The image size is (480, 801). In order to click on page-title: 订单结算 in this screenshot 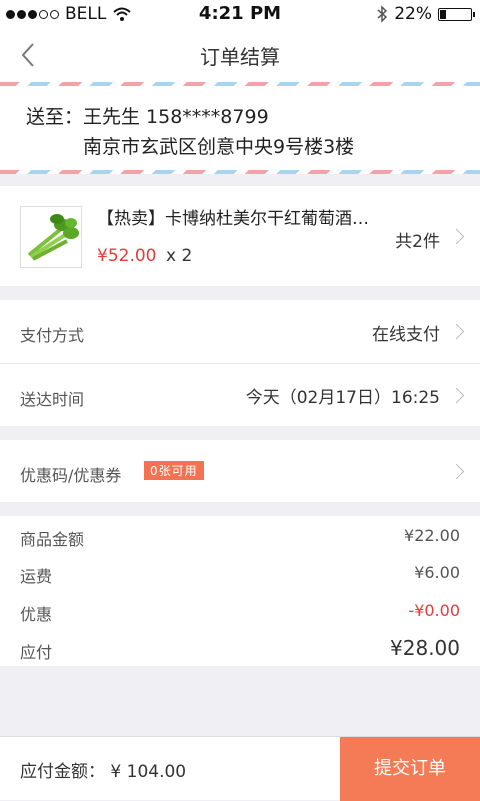, I will do `click(240, 57)`.